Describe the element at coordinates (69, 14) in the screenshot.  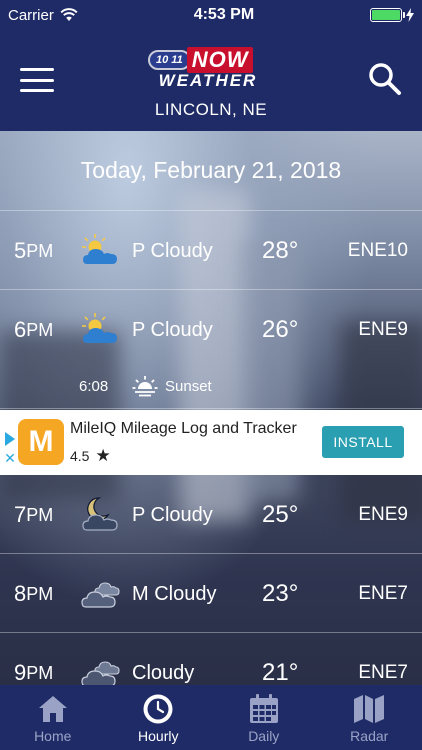
I see `wifi-icon` at that location.